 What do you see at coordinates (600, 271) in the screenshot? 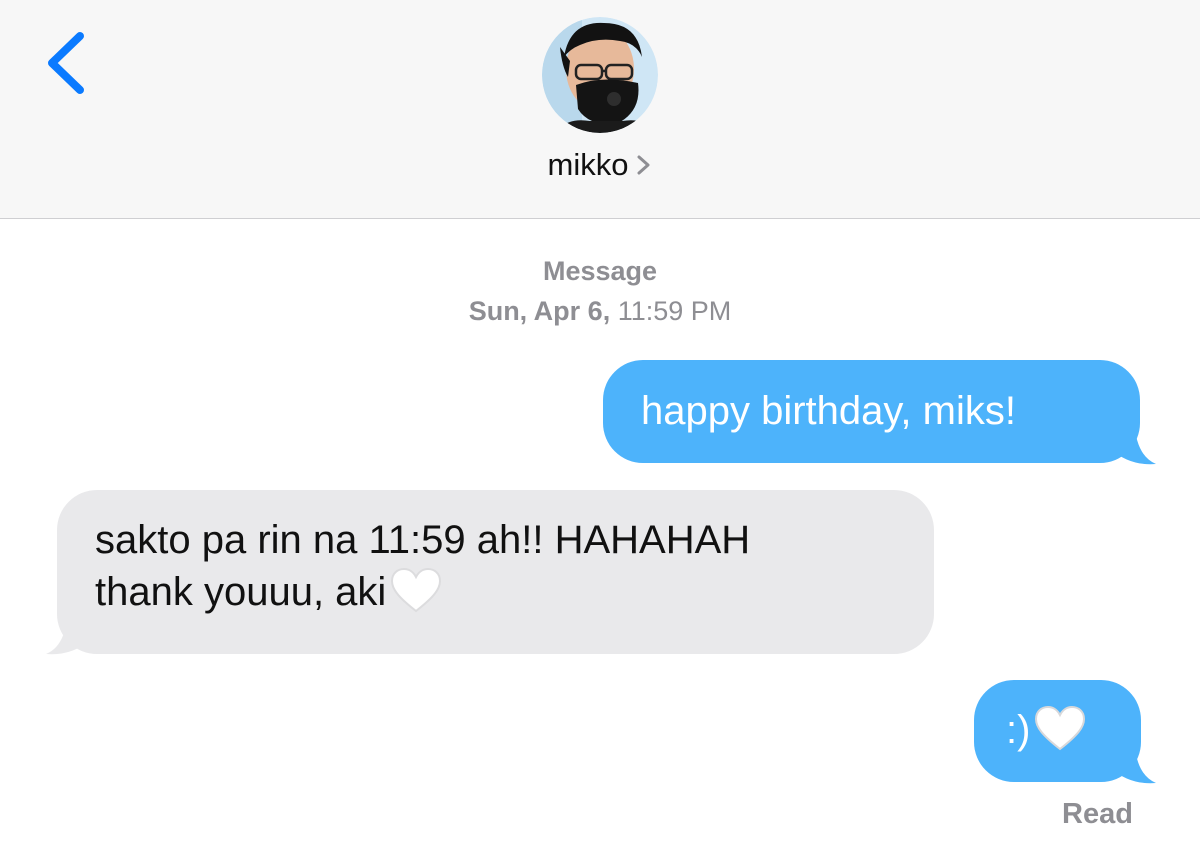
I see `service-label: Message` at bounding box center [600, 271].